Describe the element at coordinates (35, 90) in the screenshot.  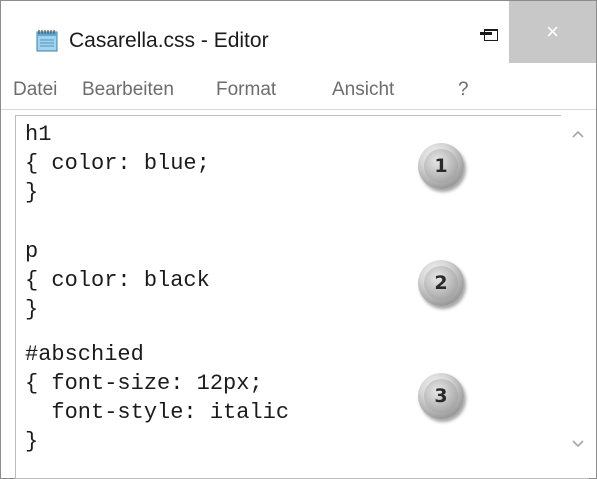
I see `menu-datei: Datei` at that location.